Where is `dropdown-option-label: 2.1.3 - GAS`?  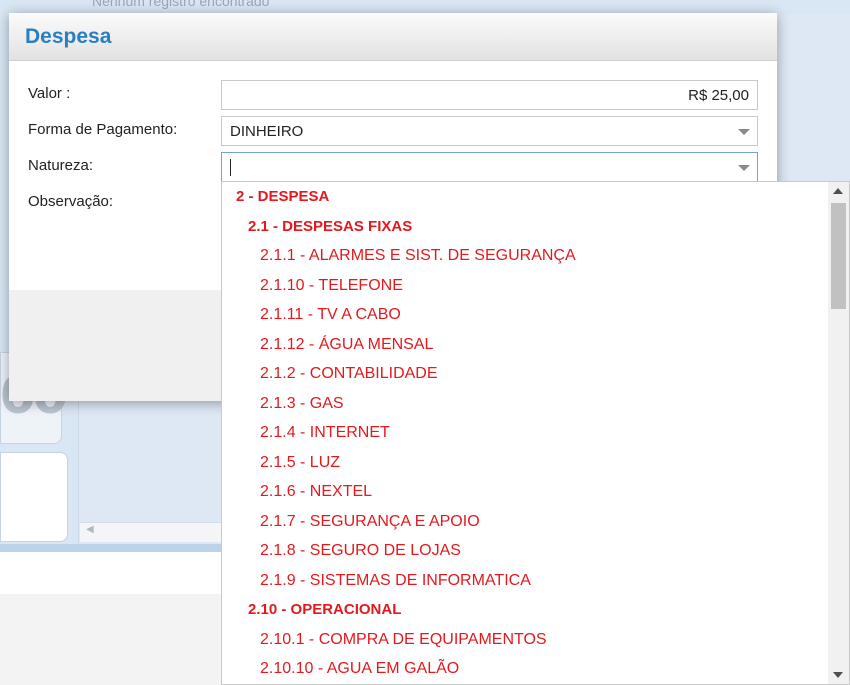
dropdown-option-label: 2.1.3 - GAS is located at coordinates (302, 403).